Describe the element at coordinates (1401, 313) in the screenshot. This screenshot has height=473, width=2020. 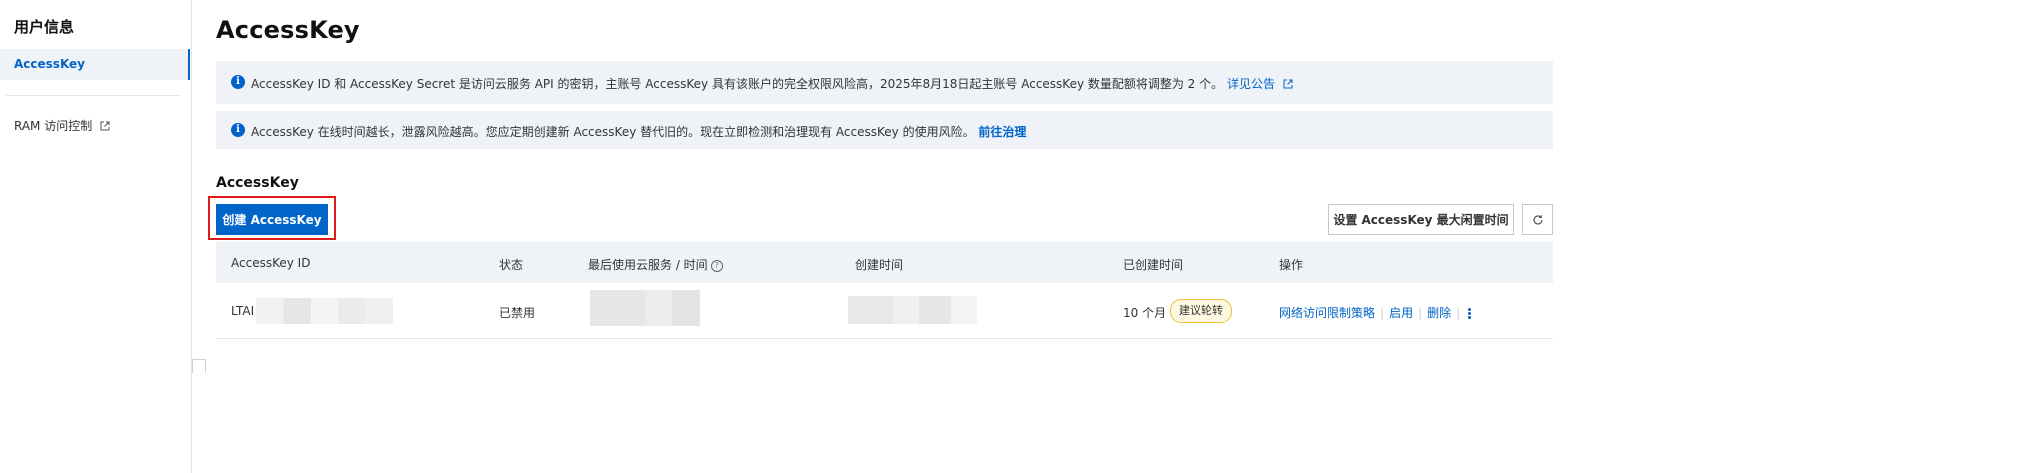
I see `enable-link: 启用` at that location.